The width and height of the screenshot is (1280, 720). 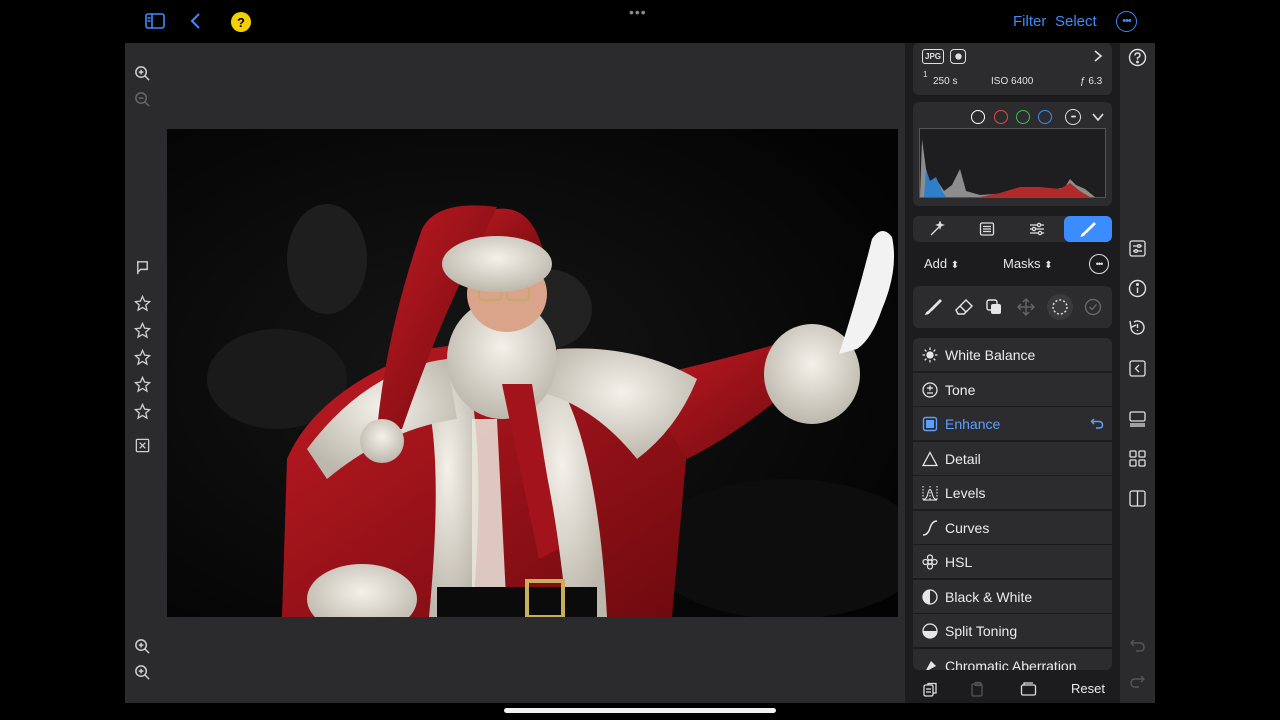 I want to click on brush-icon, so click(x=1088, y=229).